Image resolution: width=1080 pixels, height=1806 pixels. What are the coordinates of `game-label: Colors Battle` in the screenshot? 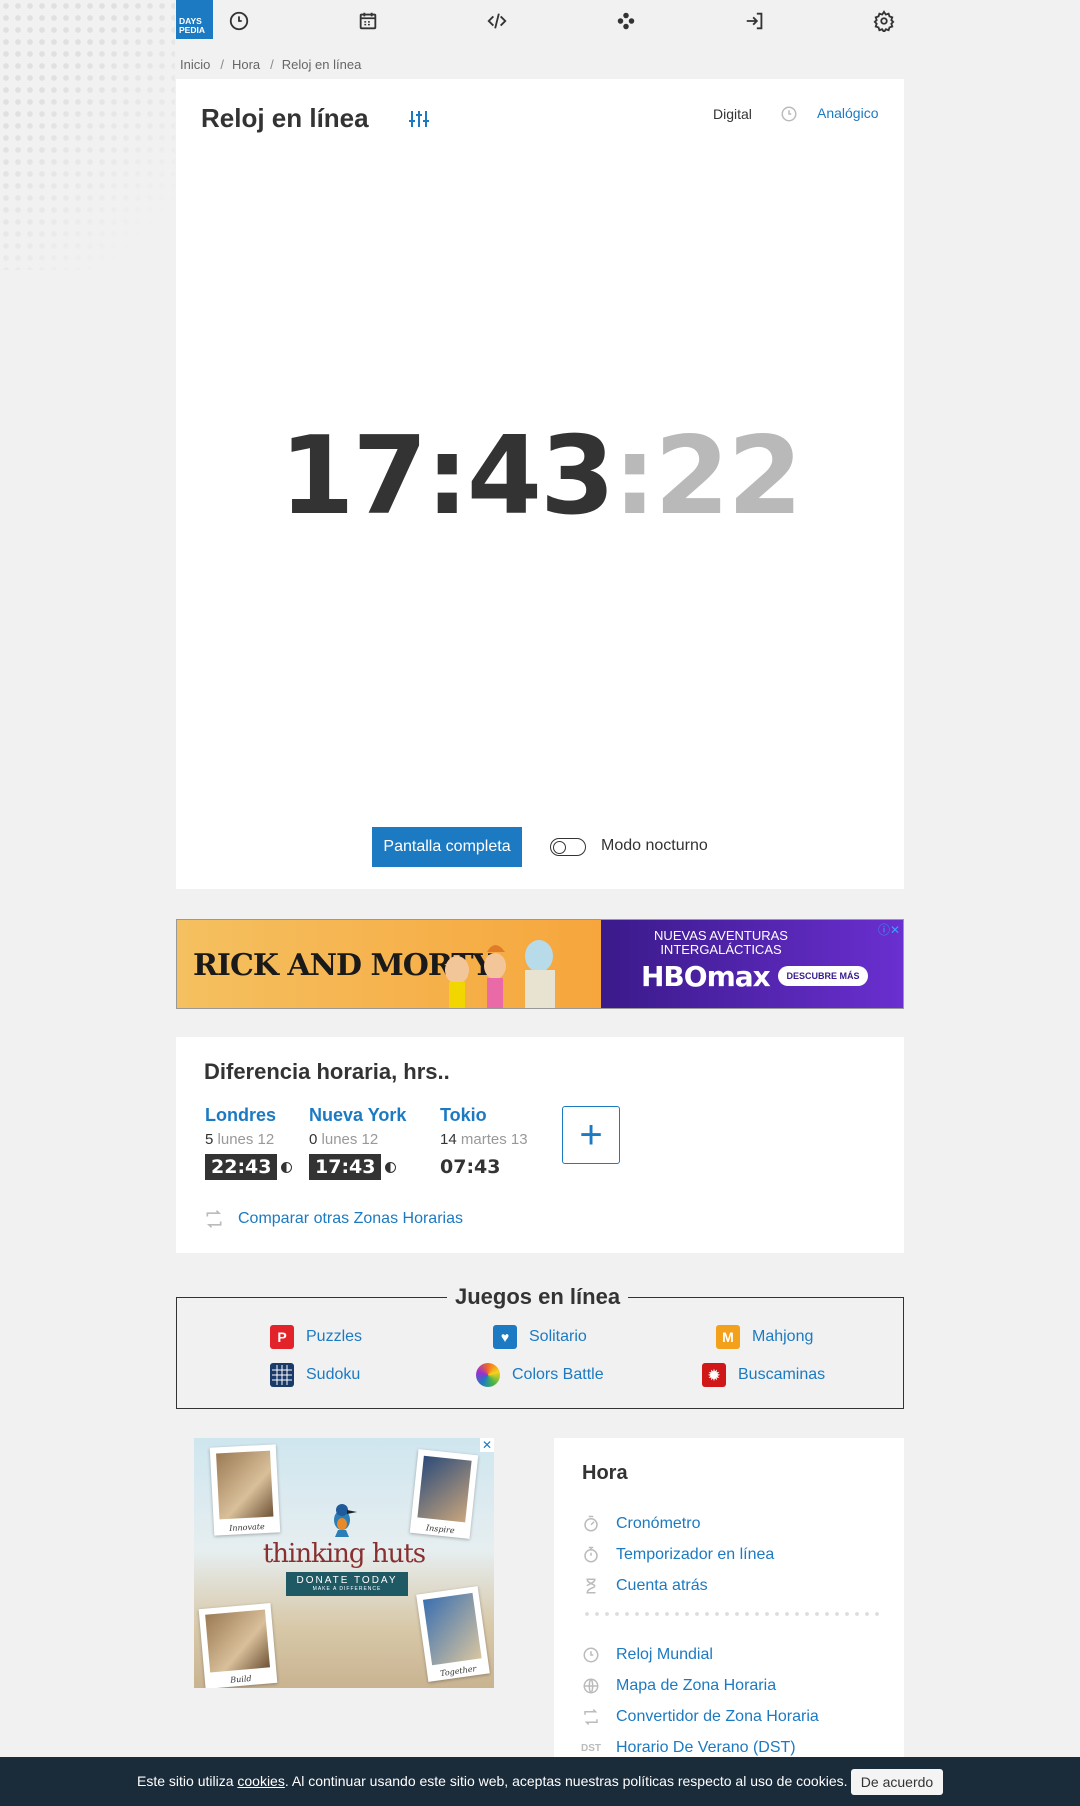 It's located at (558, 1374).